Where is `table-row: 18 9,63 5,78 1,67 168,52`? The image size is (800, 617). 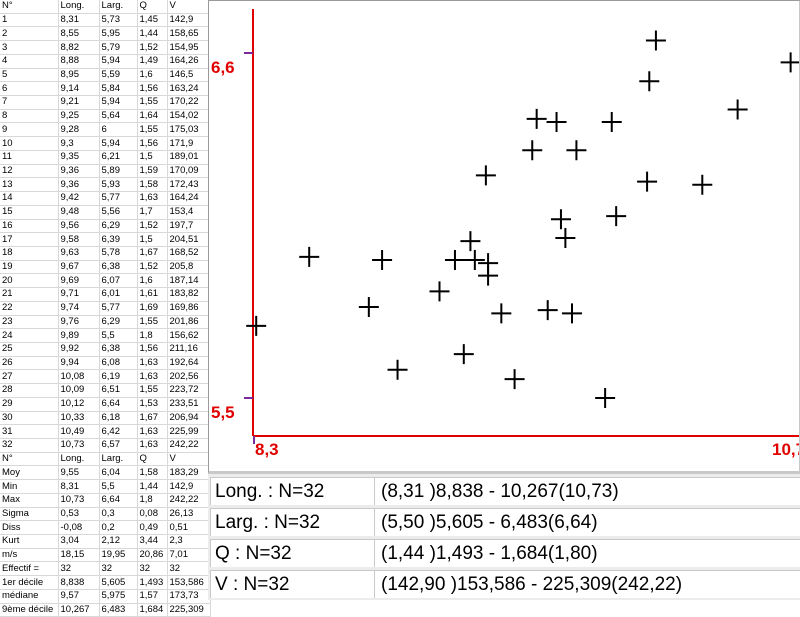 table-row: 18 9,63 5,78 1,67 168,52 is located at coordinates (105, 253).